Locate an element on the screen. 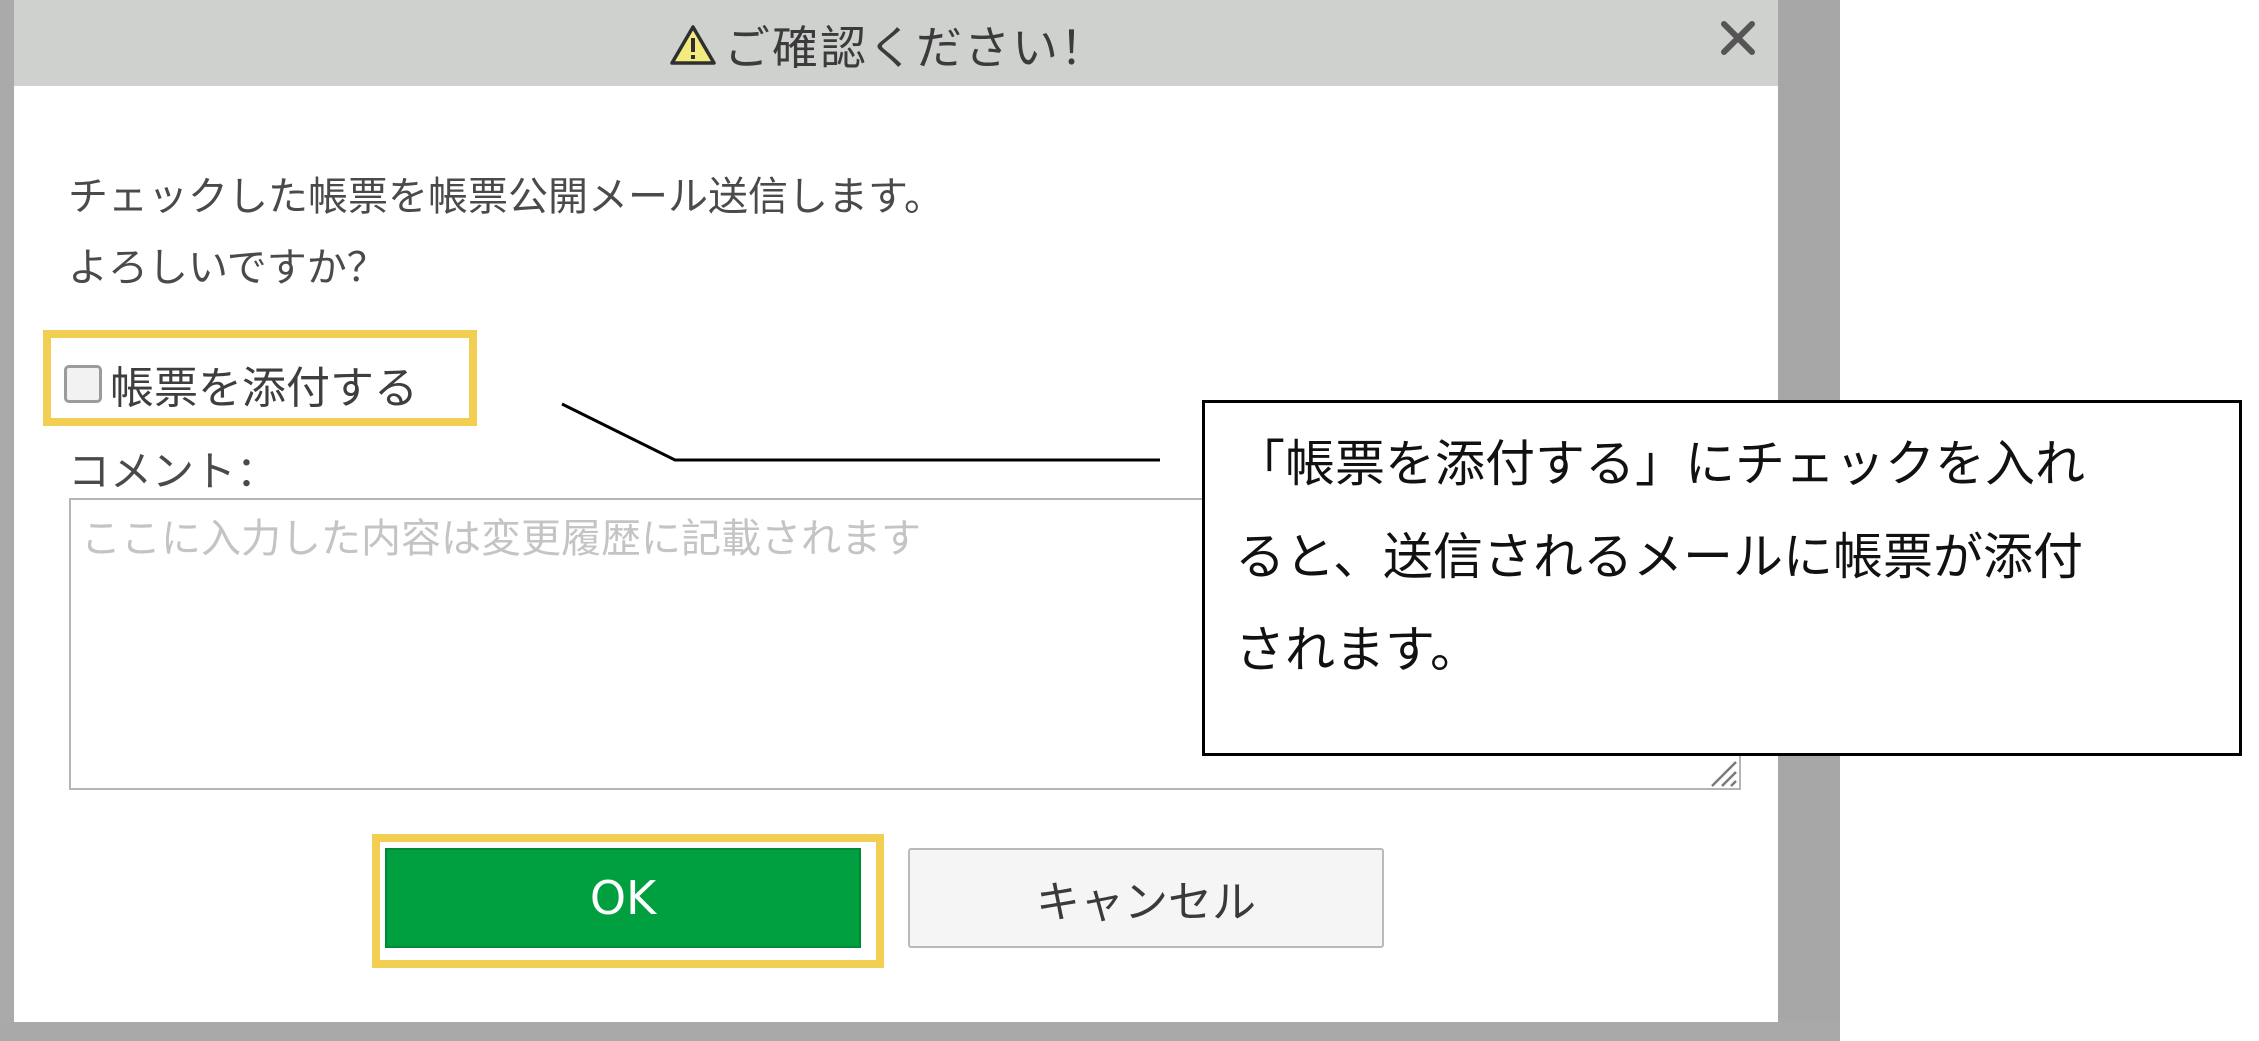 This screenshot has width=2259, height=1041. attach-checkbox-row: 帳票を添付する is located at coordinates (241, 384).